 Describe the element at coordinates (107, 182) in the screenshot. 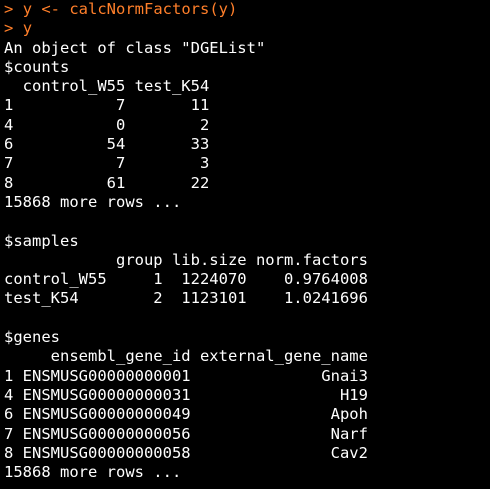

I see `output-text: 8 61 22` at that location.